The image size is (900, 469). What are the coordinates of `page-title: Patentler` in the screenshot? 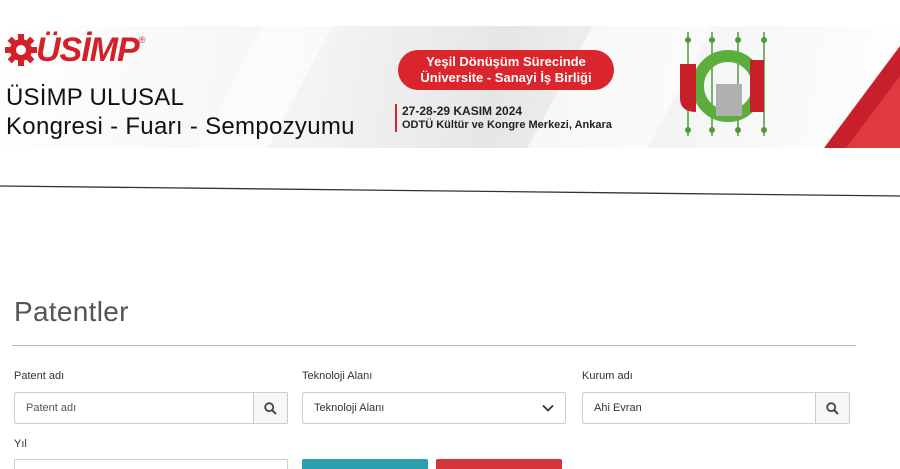 It's located at (71, 311).